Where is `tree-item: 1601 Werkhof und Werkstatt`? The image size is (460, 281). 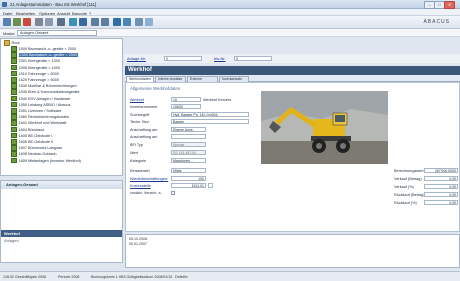 tree-item: 1601 Werkhof und Werkstatt is located at coordinates (38, 123).